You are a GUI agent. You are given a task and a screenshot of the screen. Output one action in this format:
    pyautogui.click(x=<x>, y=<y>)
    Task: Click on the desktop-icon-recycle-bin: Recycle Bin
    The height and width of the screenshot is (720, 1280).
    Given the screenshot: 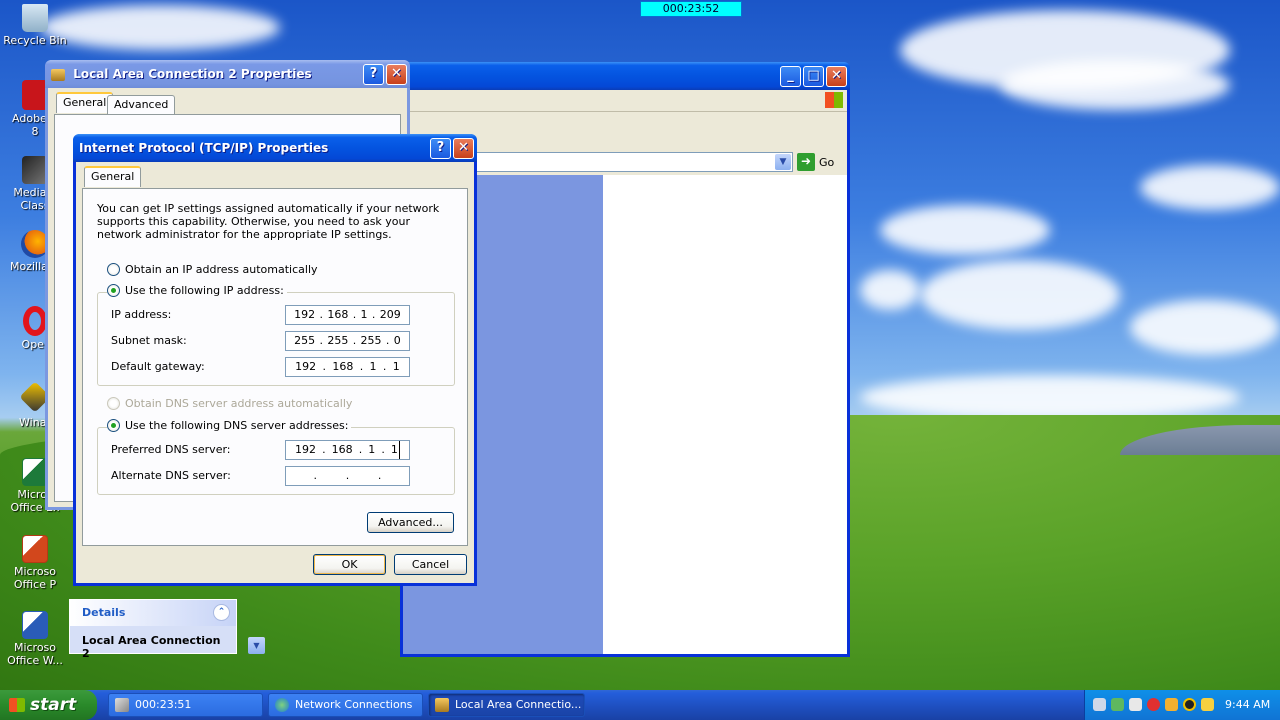 What is the action you would take?
    pyautogui.click(x=35, y=25)
    